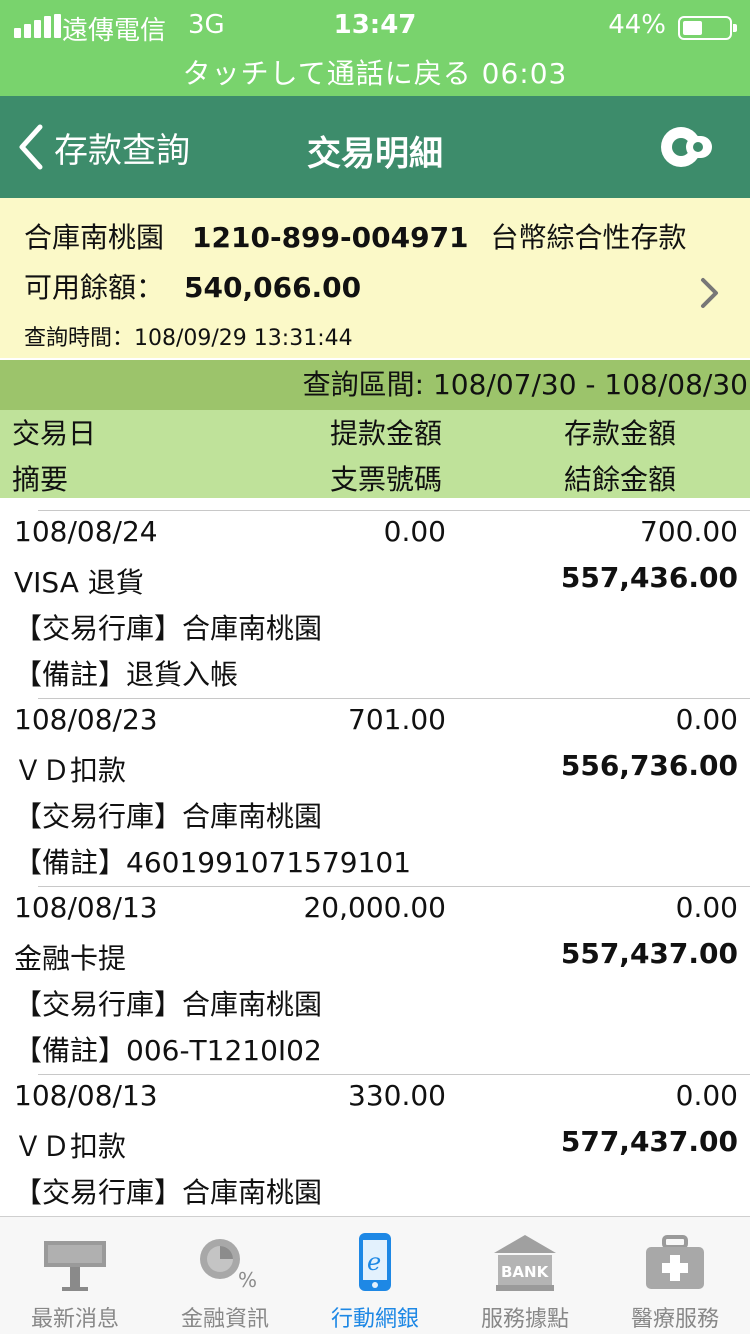  I want to click on tab-medical: 醫療服務, so click(675, 1275).